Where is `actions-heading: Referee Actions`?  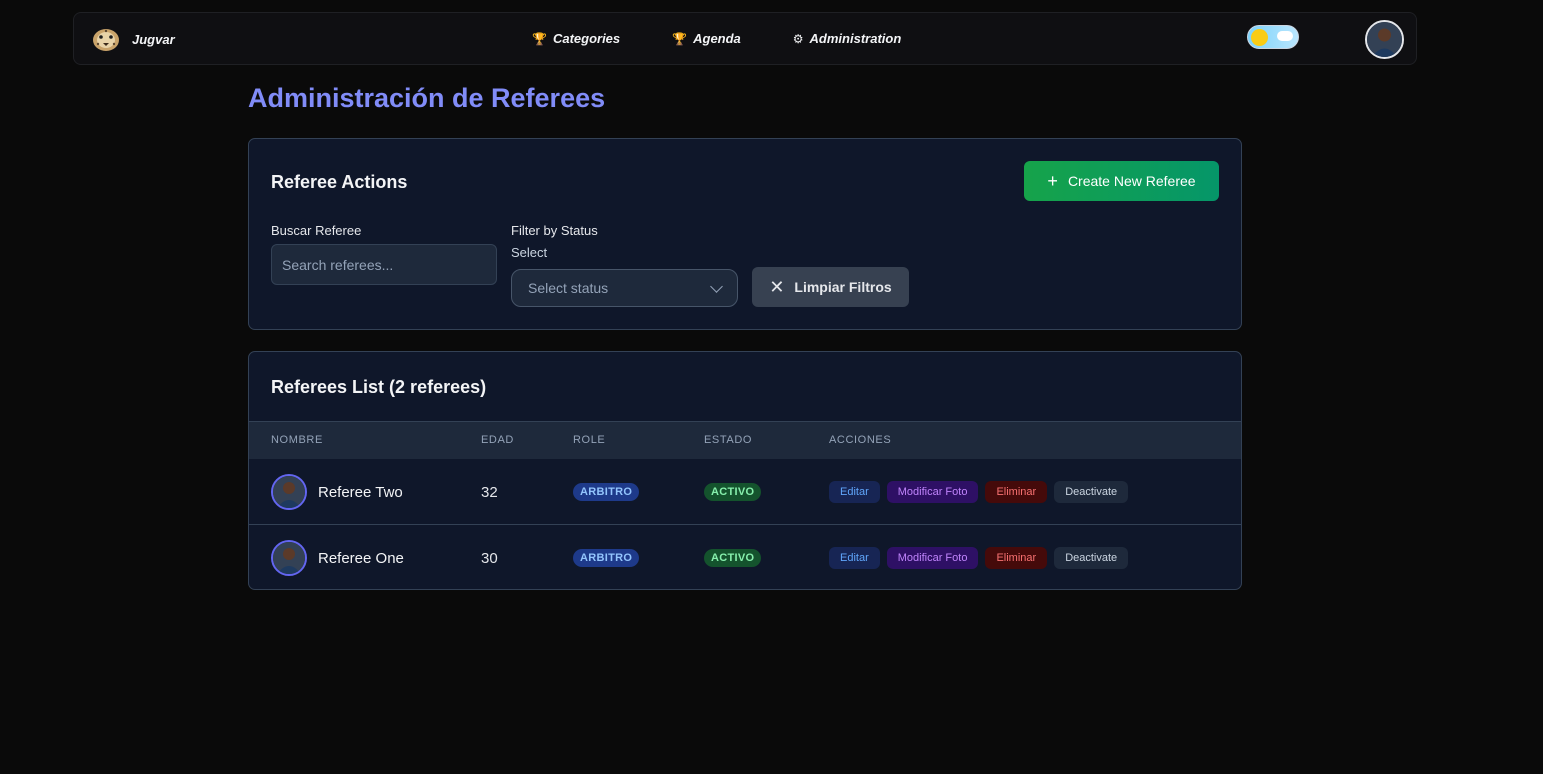
actions-heading: Referee Actions is located at coordinates (339, 182).